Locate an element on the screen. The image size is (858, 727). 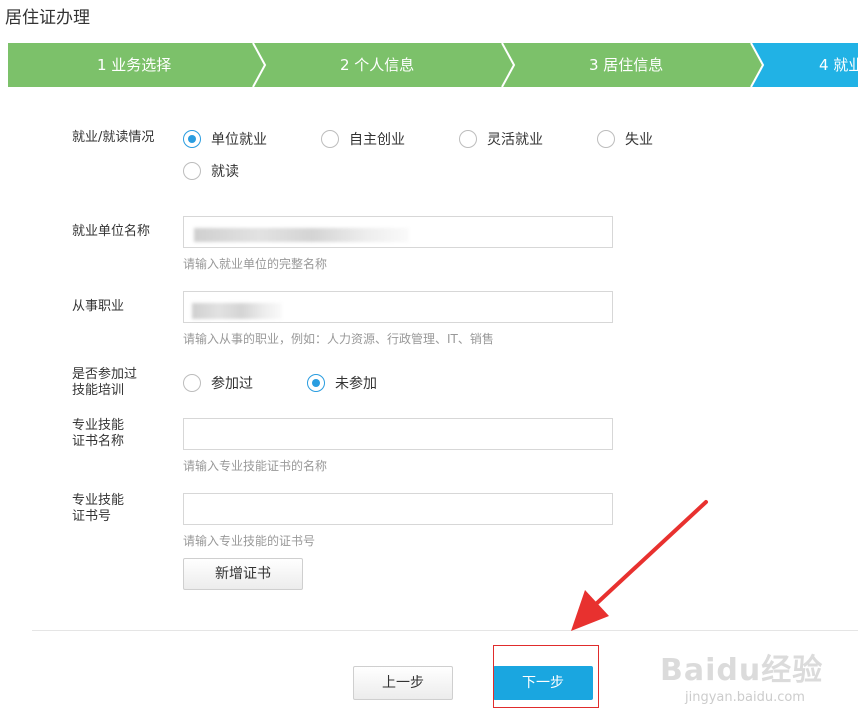
cert-number-input is located at coordinates (398, 509).